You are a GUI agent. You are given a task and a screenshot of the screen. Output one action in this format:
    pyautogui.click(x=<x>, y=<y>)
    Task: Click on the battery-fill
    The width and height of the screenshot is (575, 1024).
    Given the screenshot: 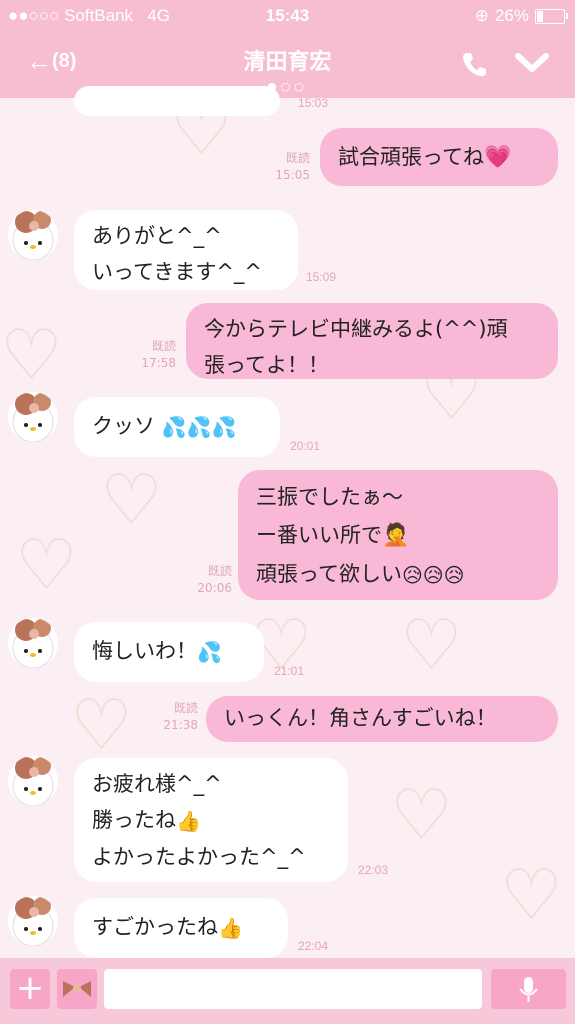 What is the action you would take?
    pyautogui.click(x=540, y=16)
    